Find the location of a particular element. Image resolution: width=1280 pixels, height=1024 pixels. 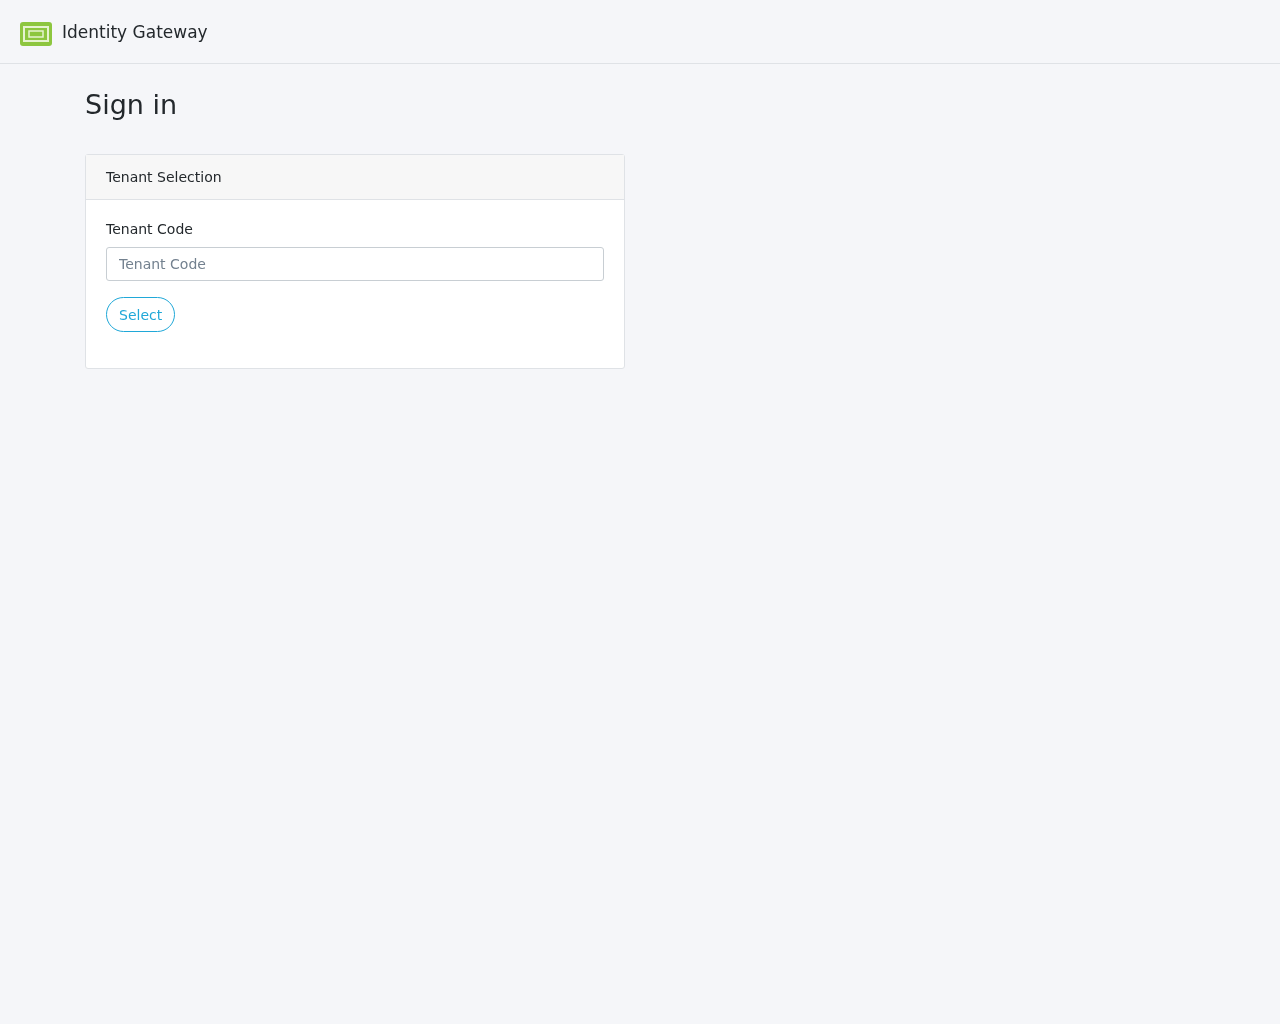

select-button: Select is located at coordinates (141, 314).